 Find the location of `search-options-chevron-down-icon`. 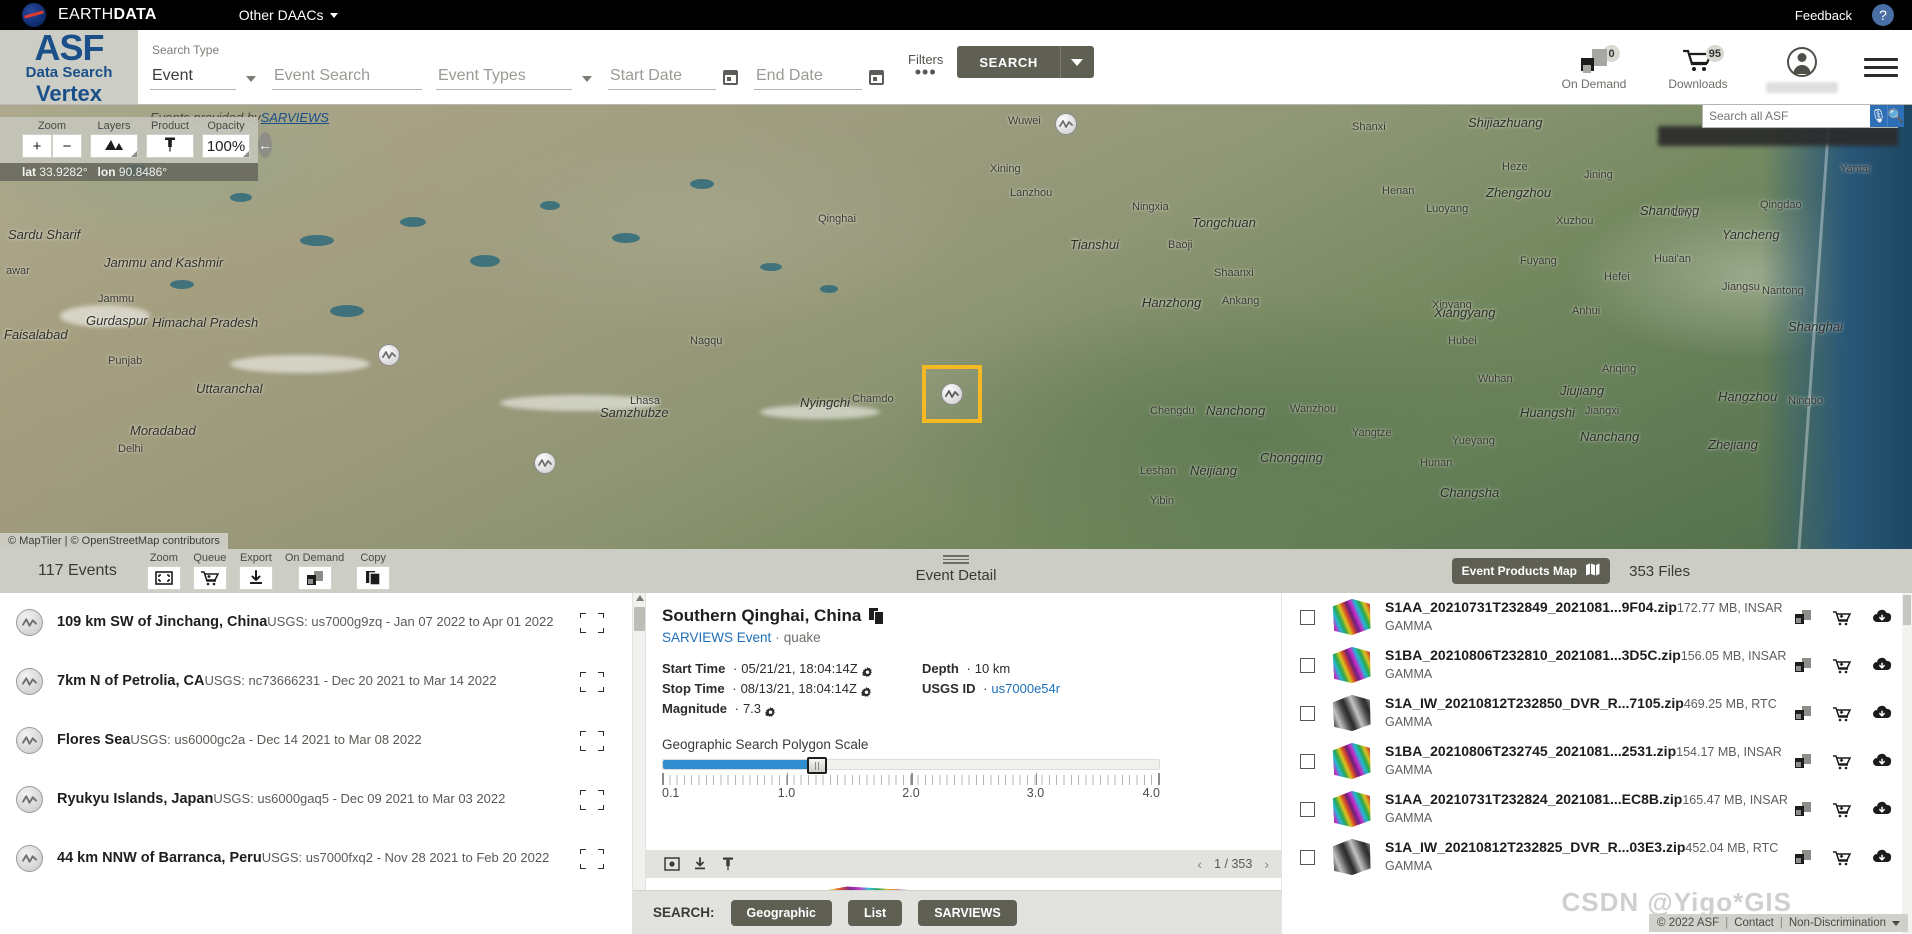

search-options-chevron-down-icon is located at coordinates (1076, 62).